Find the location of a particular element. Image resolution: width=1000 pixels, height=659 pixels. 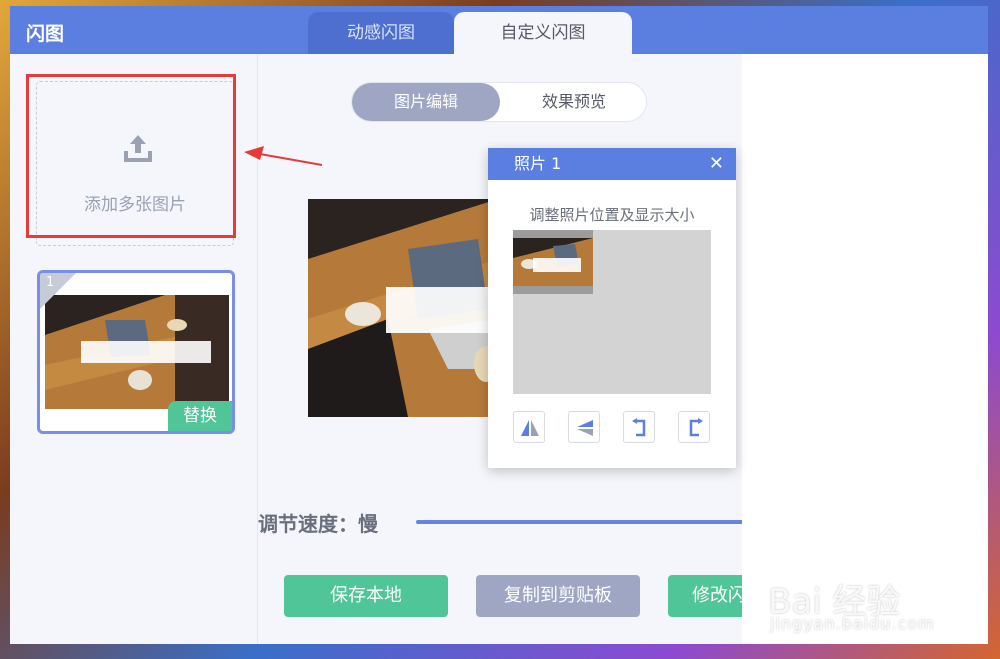

mode-switch: 图片编辑 效果预览 is located at coordinates (499, 102).